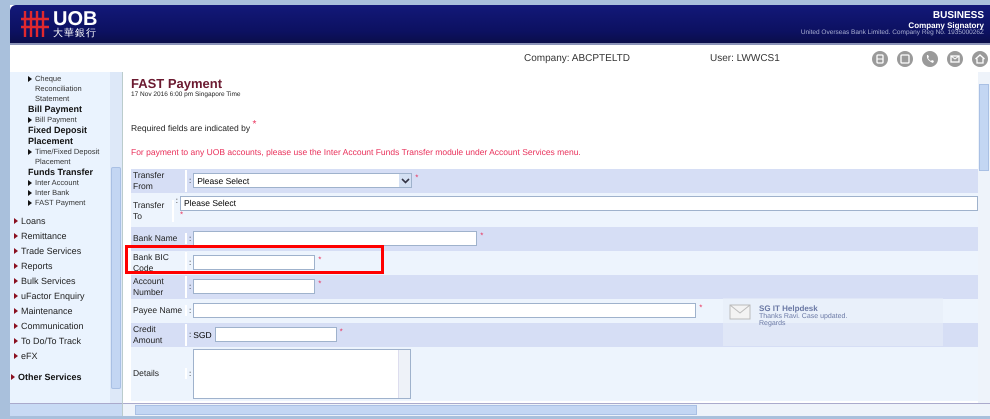 Image resolution: width=990 pixels, height=419 pixels. What do you see at coordinates (159, 374) in the screenshot?
I see `field-label: Details` at bounding box center [159, 374].